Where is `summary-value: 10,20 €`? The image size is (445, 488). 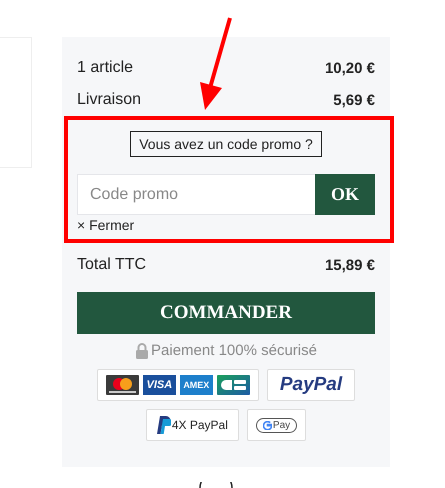
summary-value: 10,20 € is located at coordinates (349, 68).